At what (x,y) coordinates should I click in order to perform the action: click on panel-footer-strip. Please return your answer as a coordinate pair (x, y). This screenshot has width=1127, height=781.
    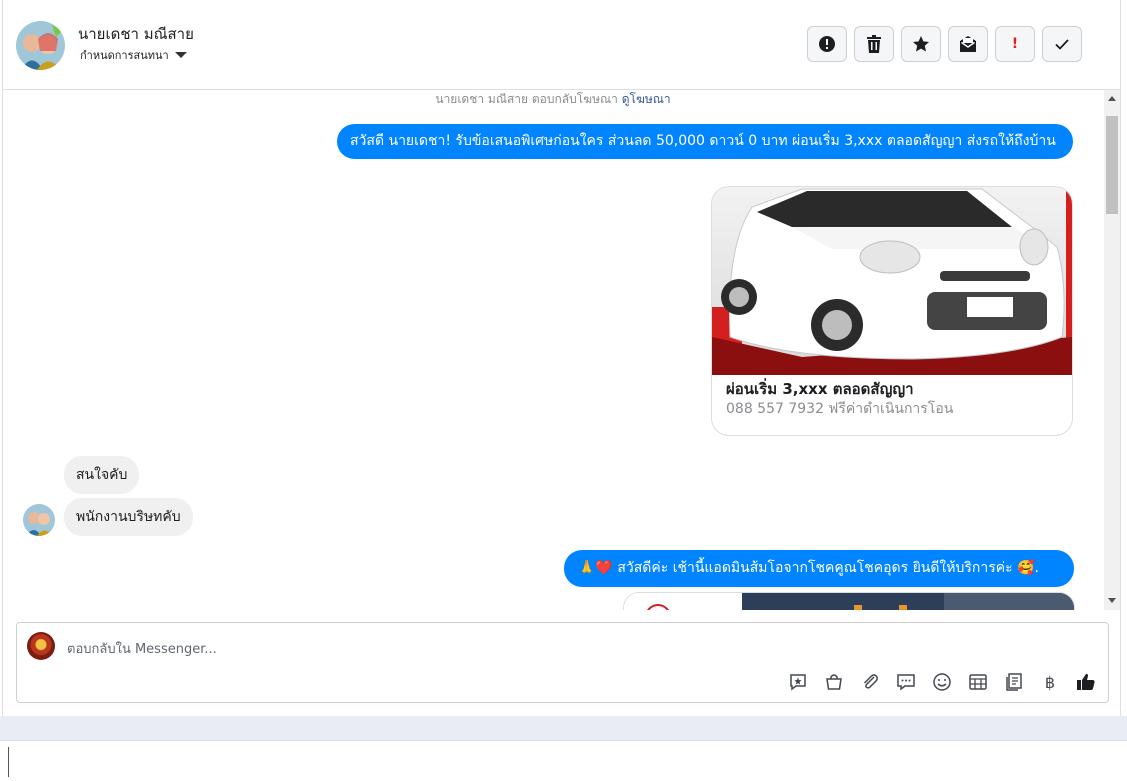
    Looking at the image, I should click on (563, 728).